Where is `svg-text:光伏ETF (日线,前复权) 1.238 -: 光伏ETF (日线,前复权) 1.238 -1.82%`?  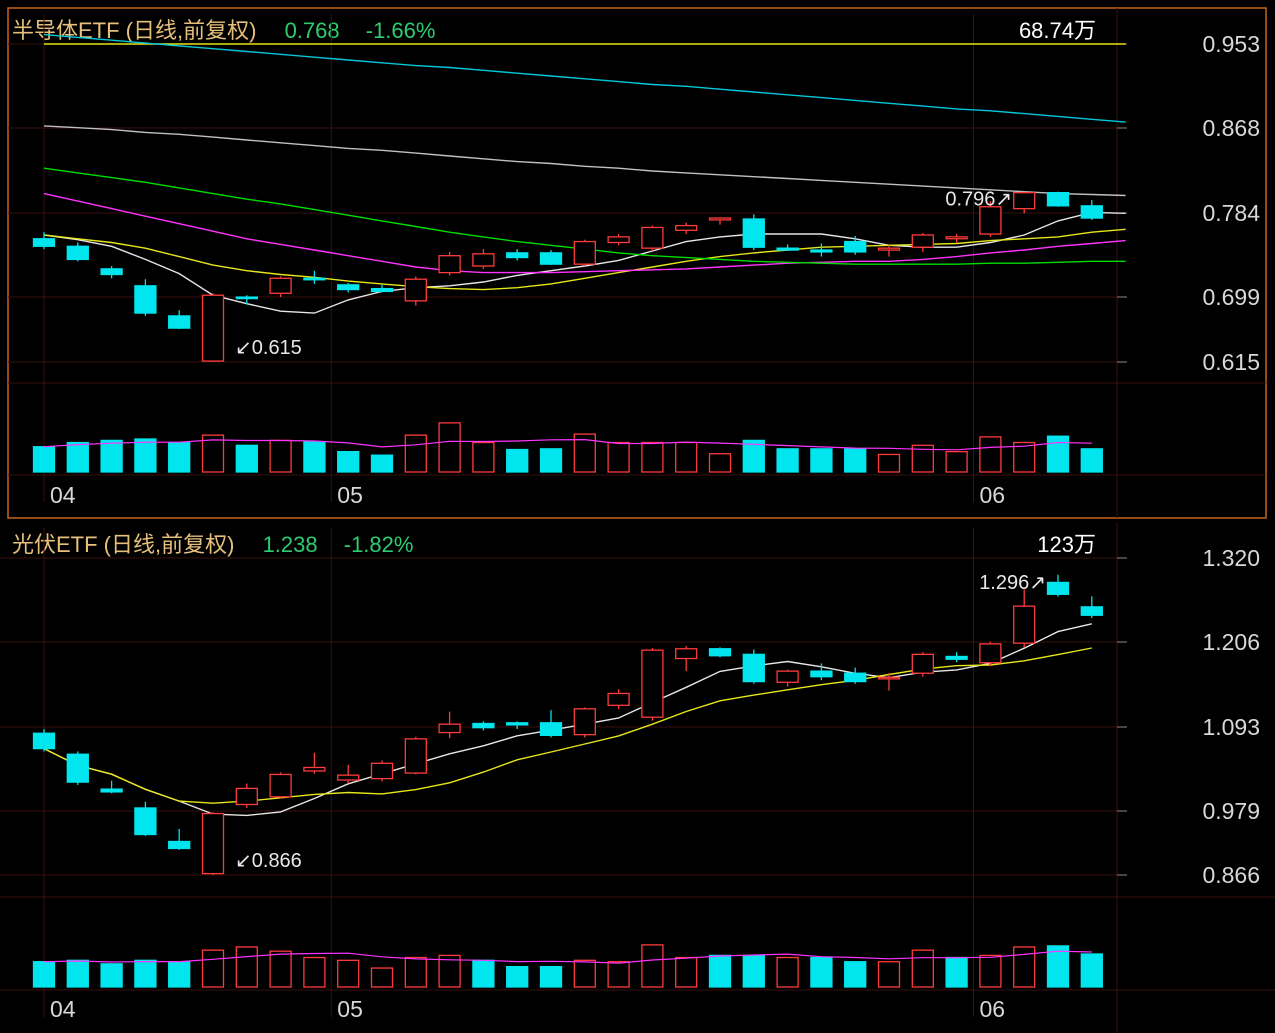 svg-text:光伏ETF (日线,前复权) 1.238 -: 光伏ETF (日线,前复权) 1.238 -1.82% is located at coordinates (212, 544).